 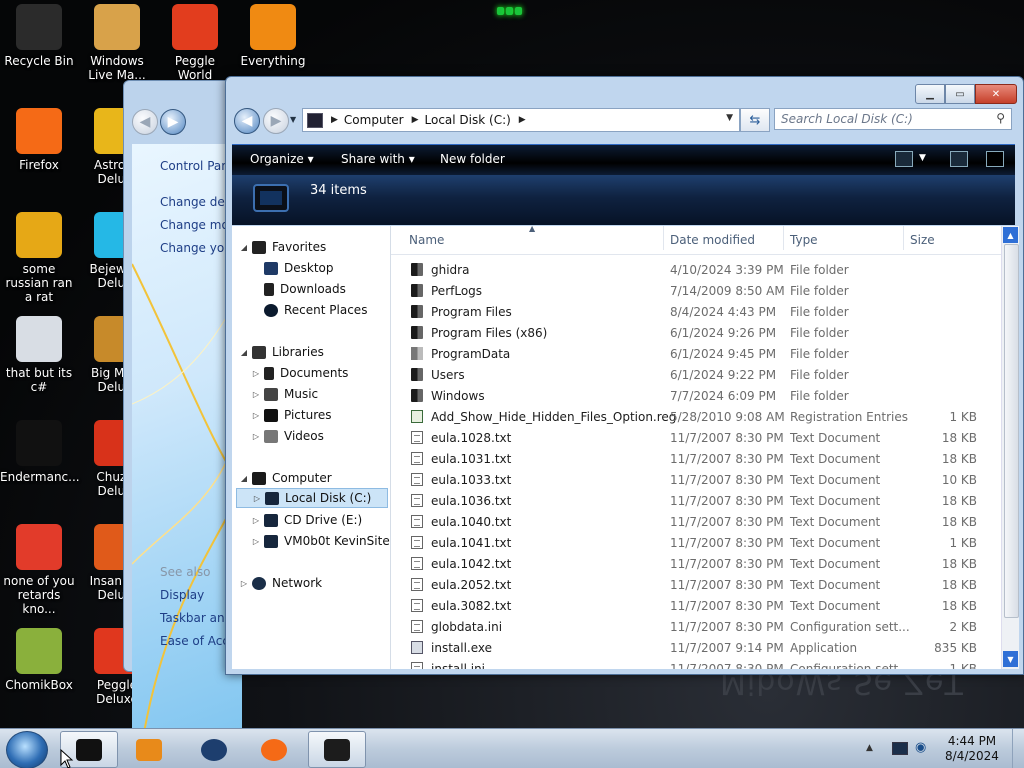 I want to click on search-input: Search Local Disk (C:) ⚲, so click(x=893, y=119).